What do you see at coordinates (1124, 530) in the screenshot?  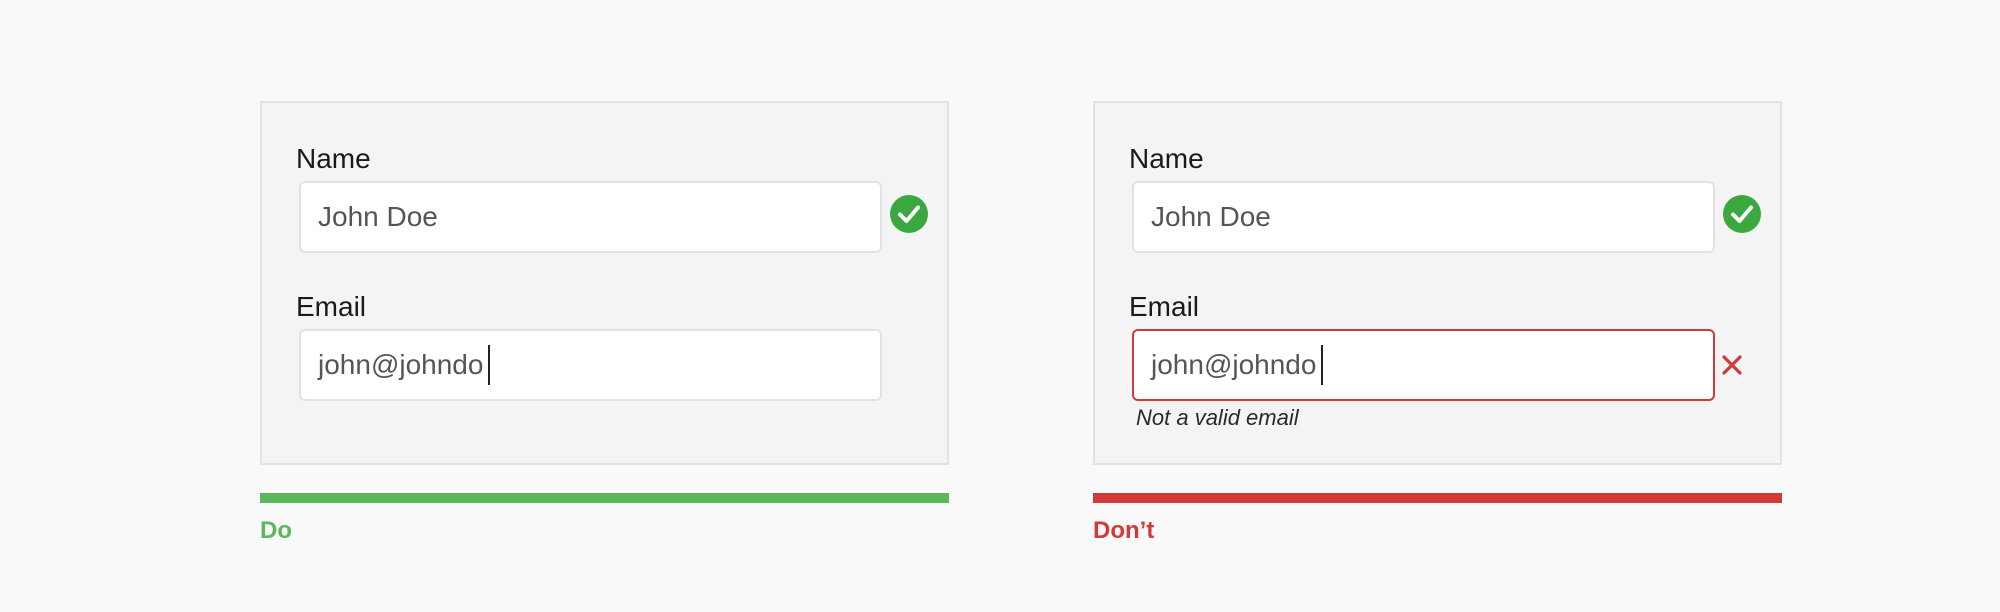 I see `dont-label: Don’t` at bounding box center [1124, 530].